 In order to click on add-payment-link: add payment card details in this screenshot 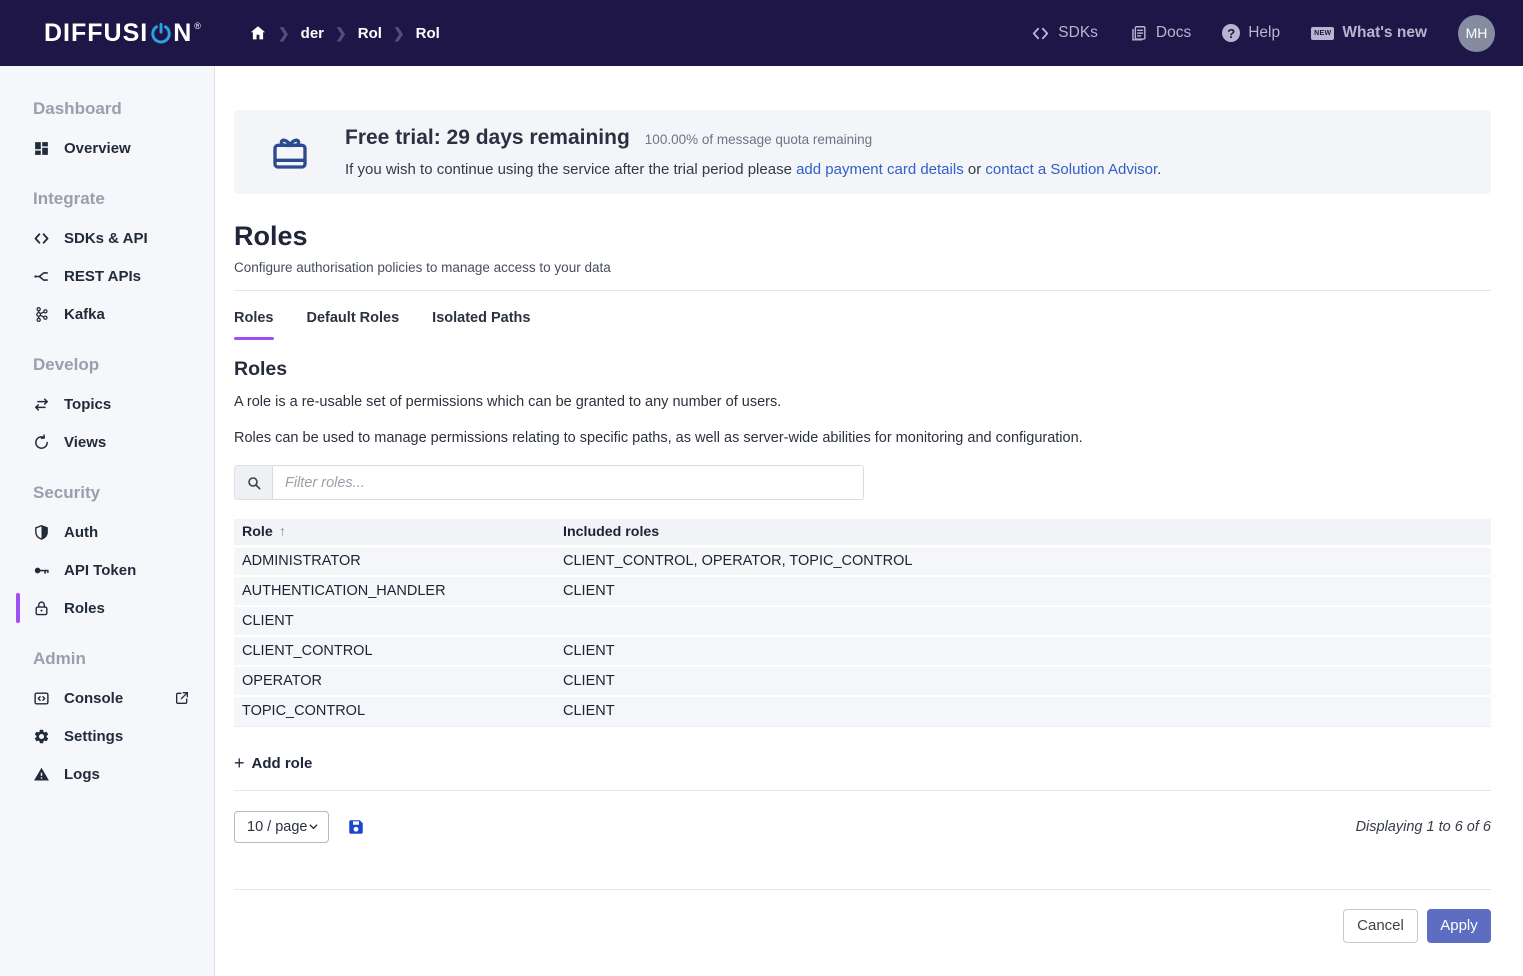, I will do `click(880, 169)`.